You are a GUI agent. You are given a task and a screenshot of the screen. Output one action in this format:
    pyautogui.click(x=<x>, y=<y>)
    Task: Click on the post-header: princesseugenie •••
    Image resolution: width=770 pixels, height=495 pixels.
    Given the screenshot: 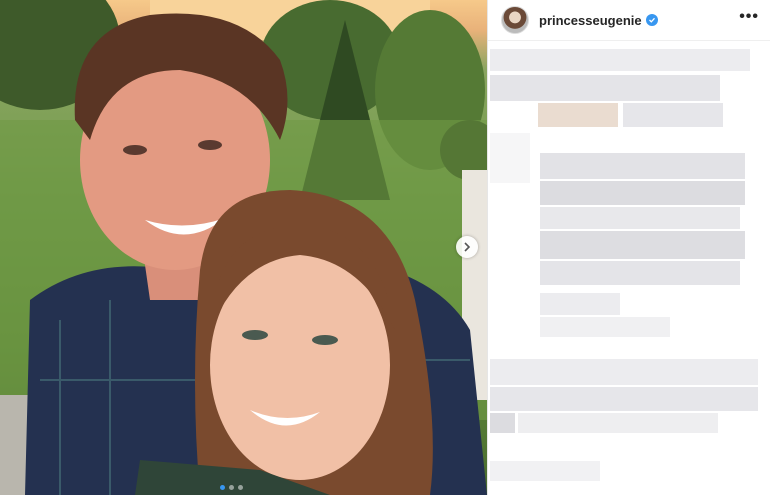 What is the action you would take?
    pyautogui.click(x=629, y=20)
    